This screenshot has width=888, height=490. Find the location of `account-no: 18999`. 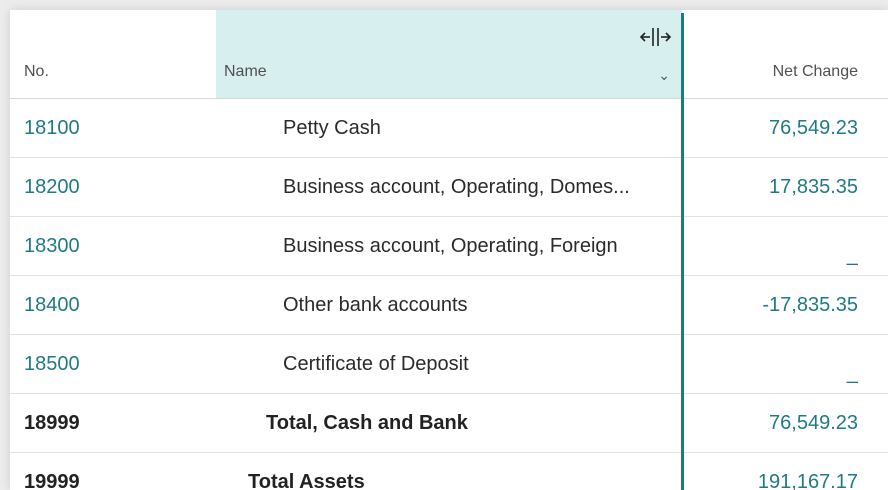

account-no: 18999 is located at coordinates (52, 422).